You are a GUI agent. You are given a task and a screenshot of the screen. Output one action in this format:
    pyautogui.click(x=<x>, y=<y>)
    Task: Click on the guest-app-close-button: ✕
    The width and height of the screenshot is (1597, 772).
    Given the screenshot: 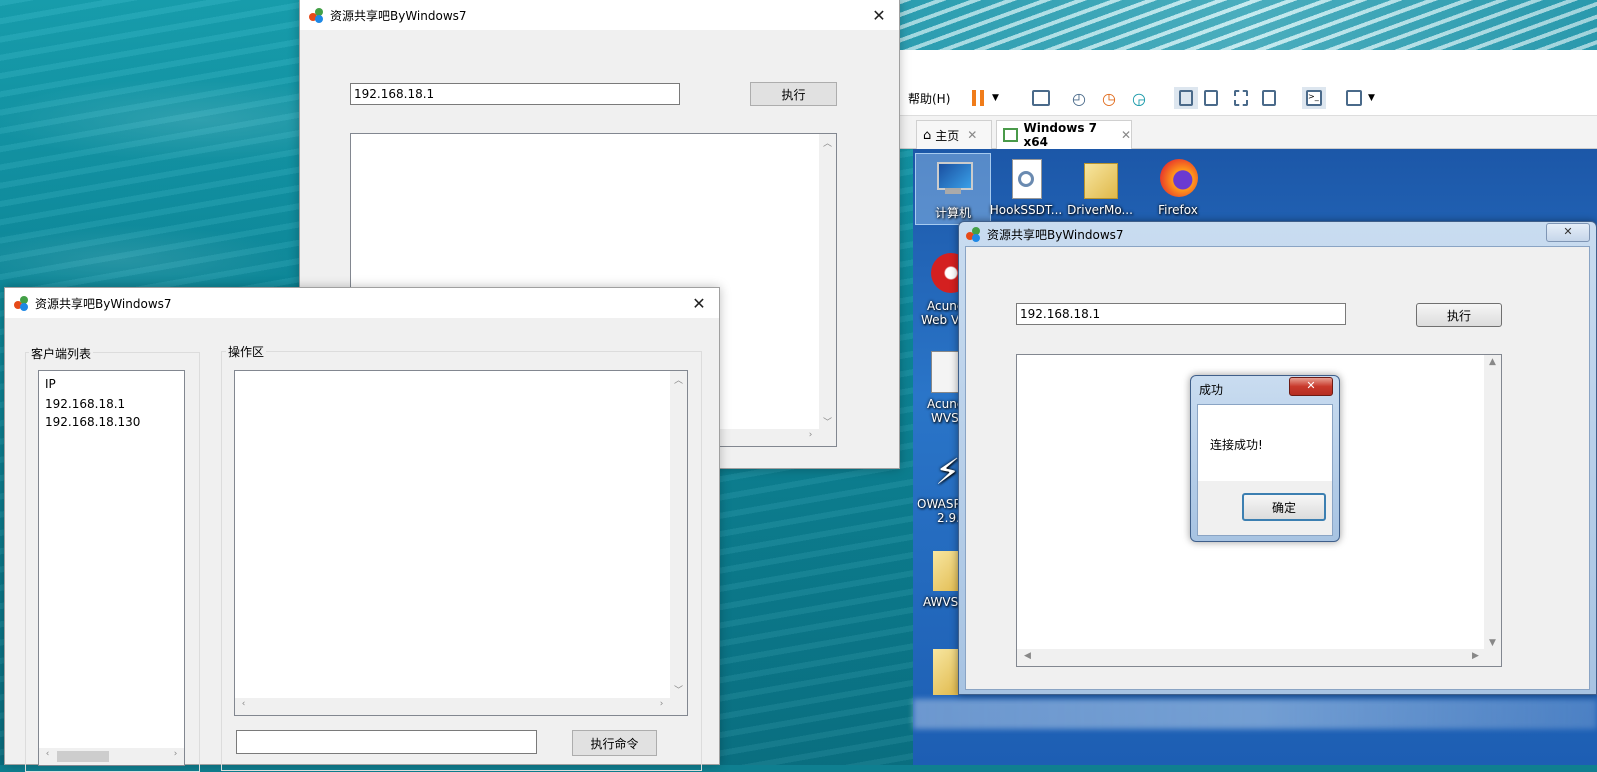 What is the action you would take?
    pyautogui.click(x=1568, y=232)
    